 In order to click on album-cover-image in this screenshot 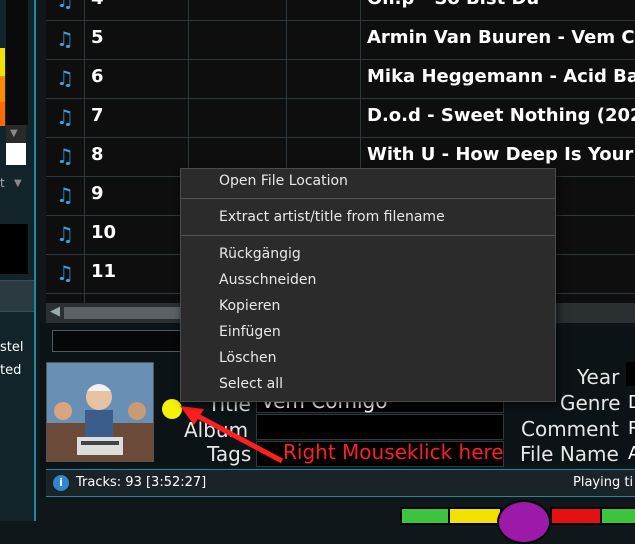, I will do `click(100, 412)`.